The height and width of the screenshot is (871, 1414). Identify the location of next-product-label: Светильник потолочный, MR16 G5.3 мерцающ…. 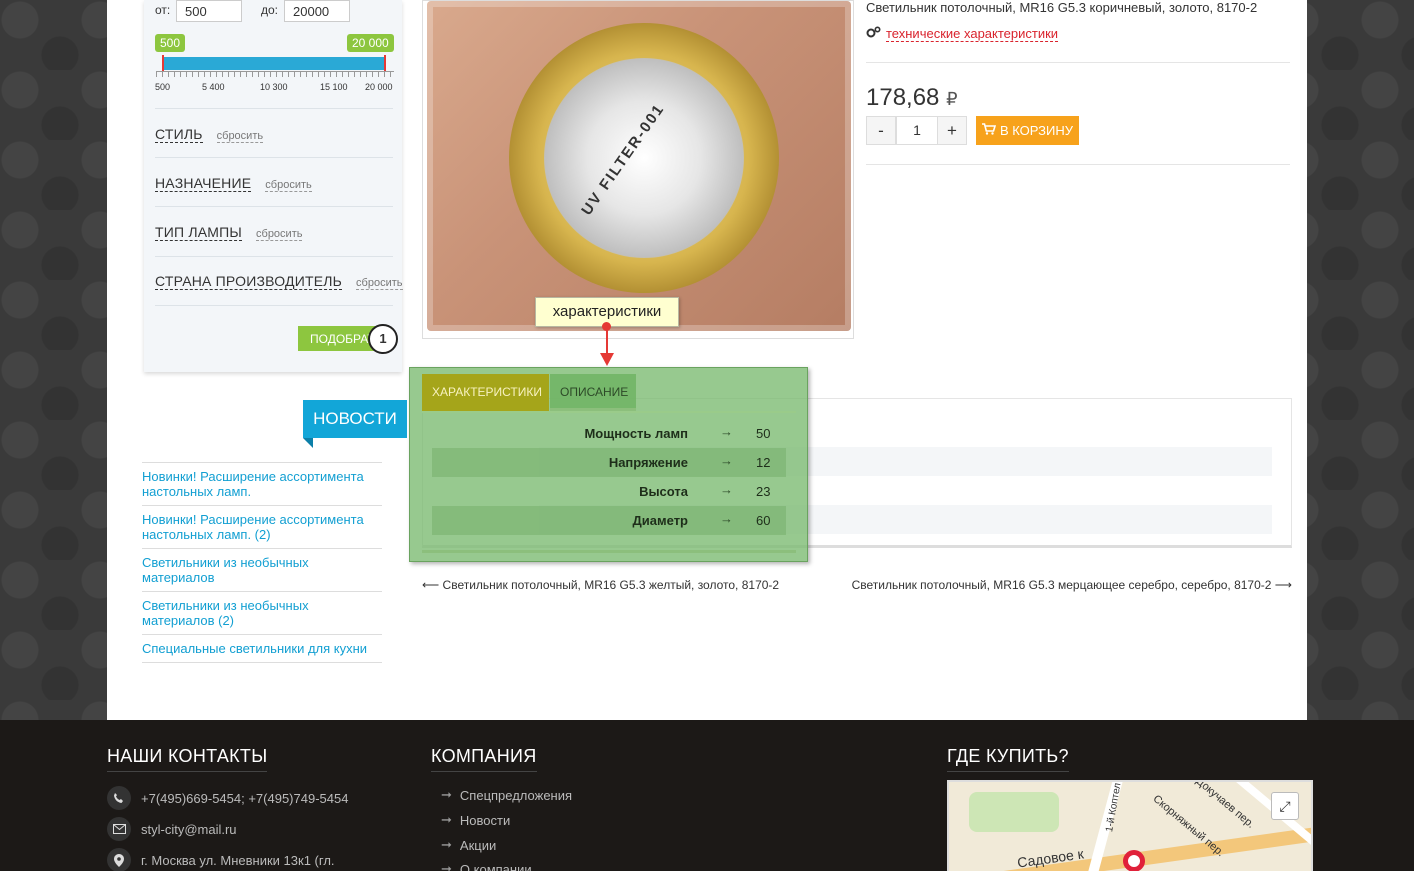
(1061, 585).